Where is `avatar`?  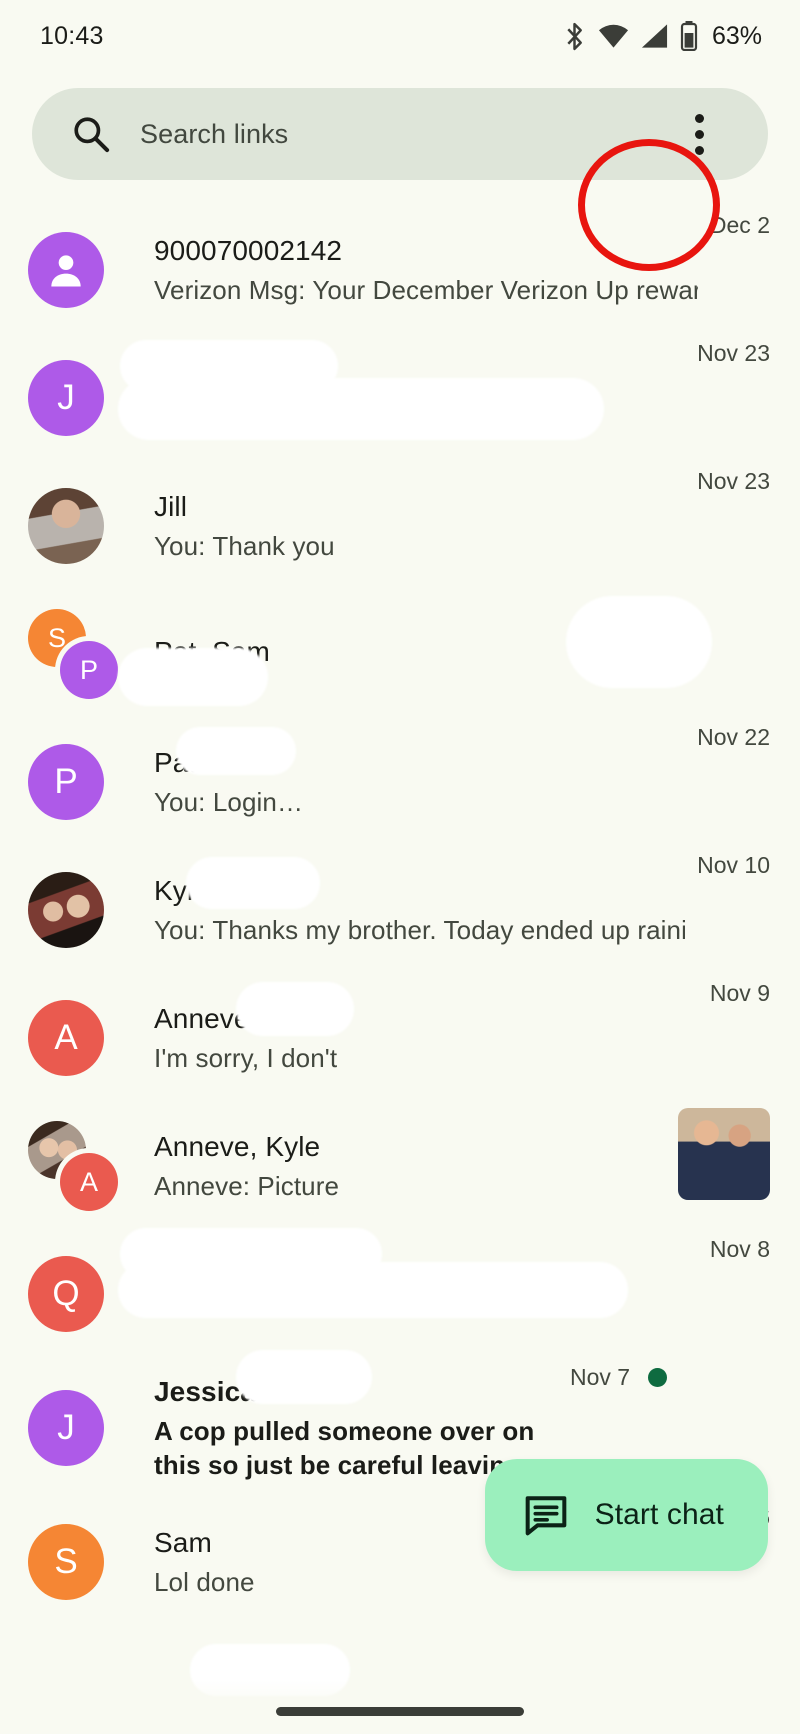 avatar is located at coordinates (66, 270).